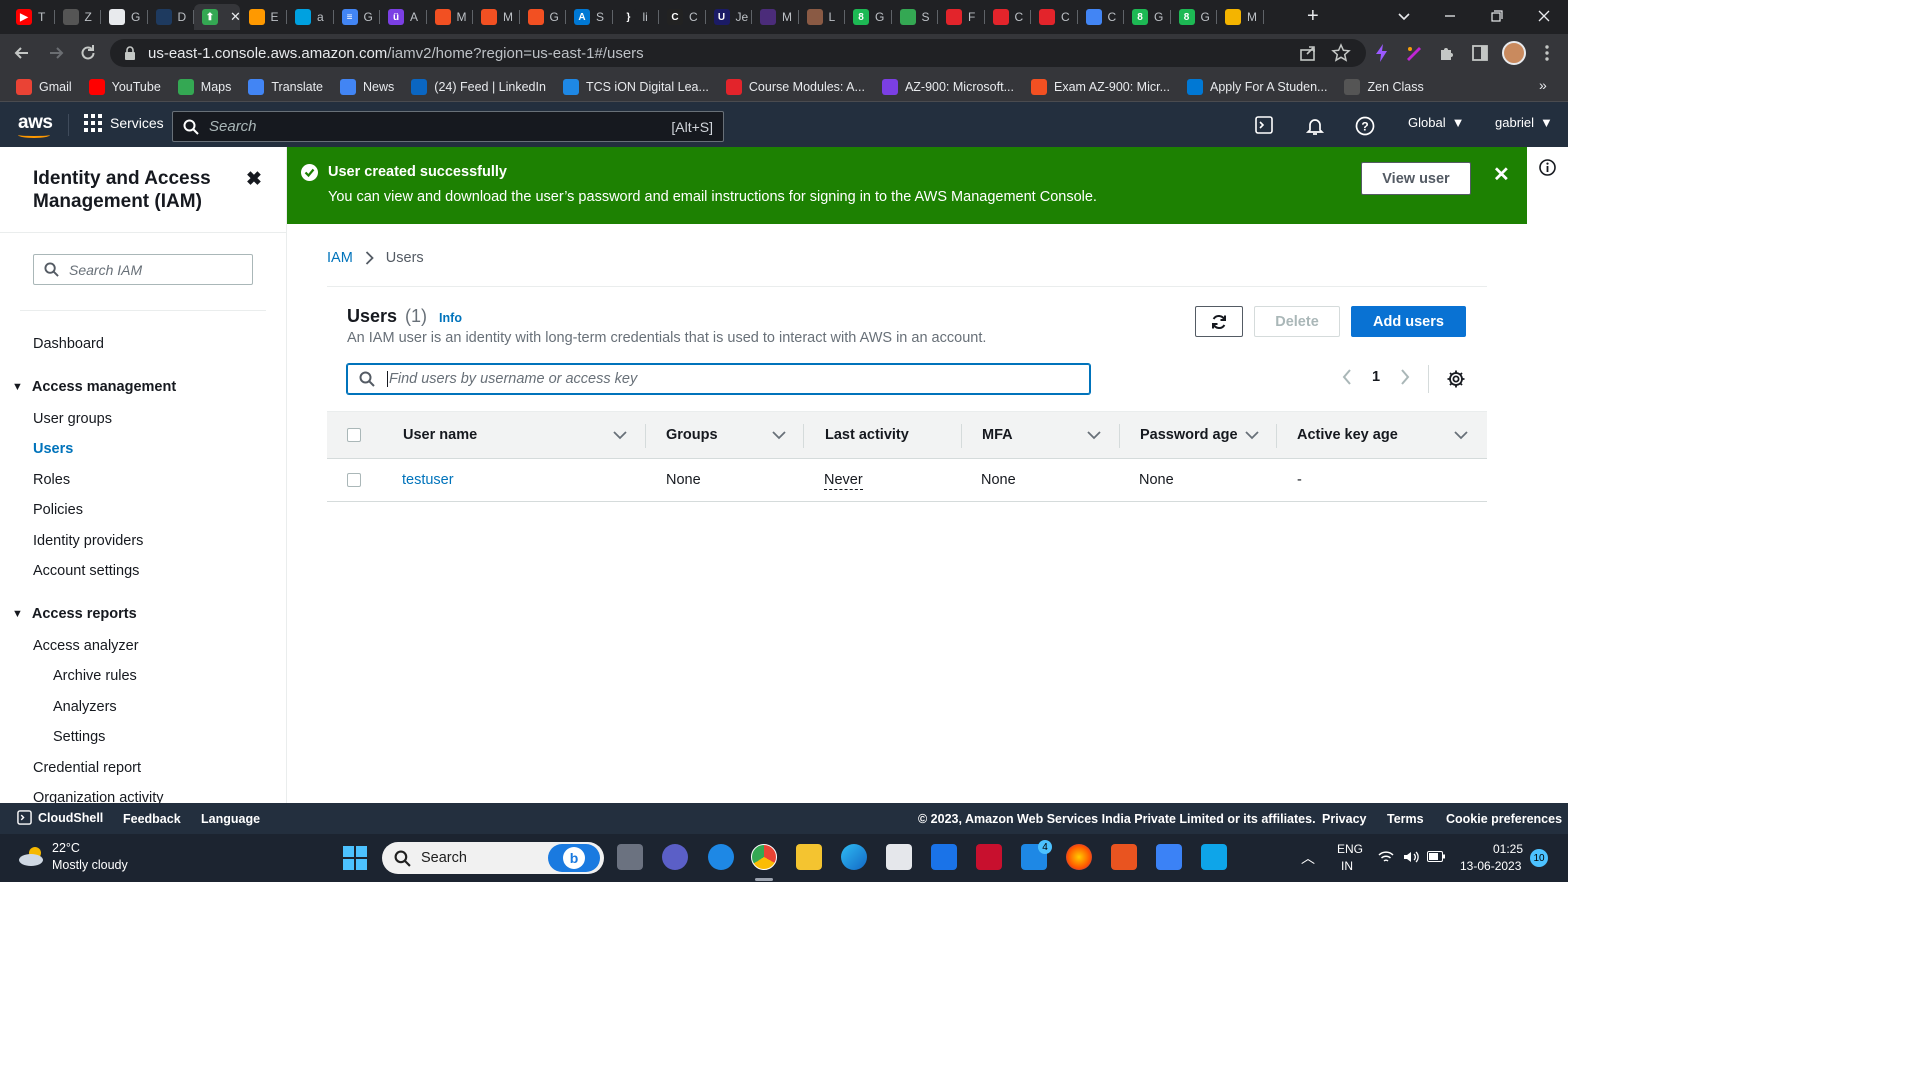 Image resolution: width=1920 pixels, height=1080 pixels. I want to click on share-icon, so click(1308, 53).